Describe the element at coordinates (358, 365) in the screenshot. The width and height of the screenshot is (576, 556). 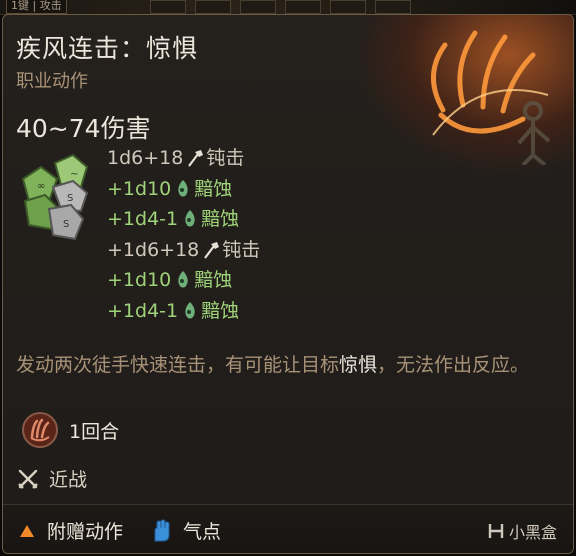
I see `frightened-condition-link: 惊惧` at that location.